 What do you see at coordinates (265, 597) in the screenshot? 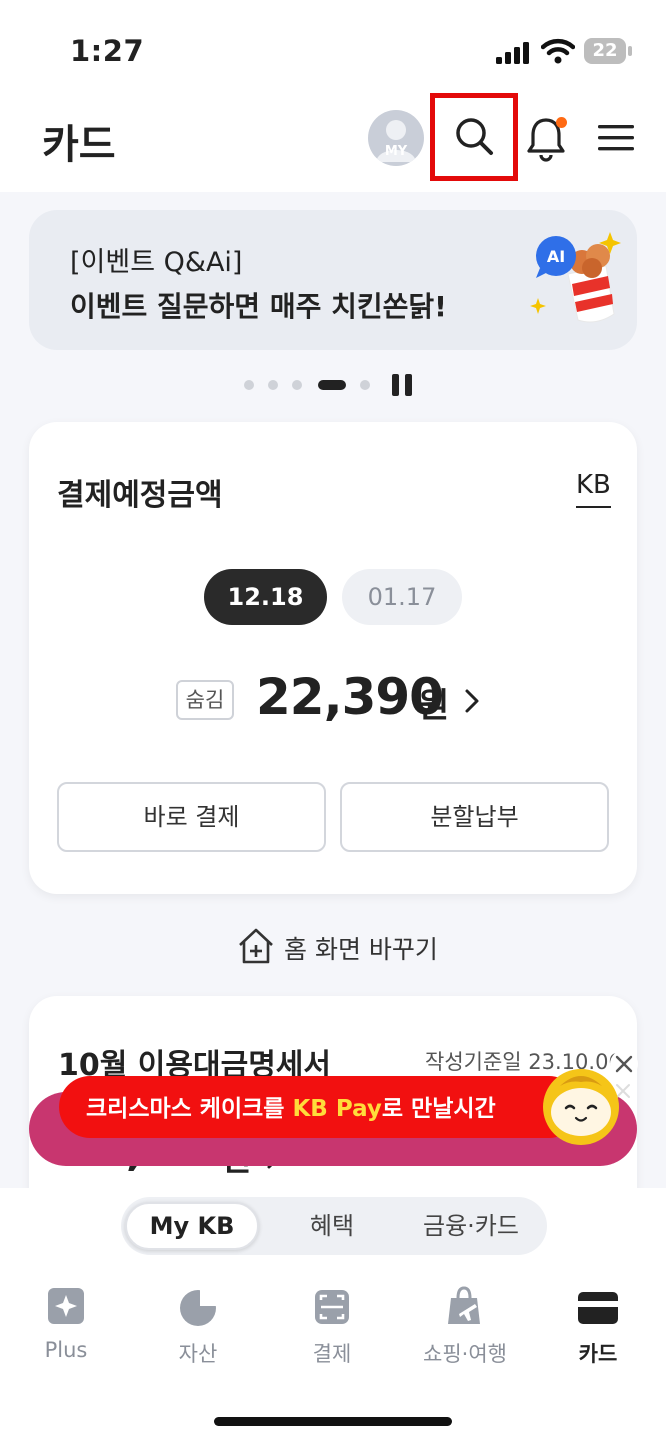
I see `date-chip-selected: 12.18` at bounding box center [265, 597].